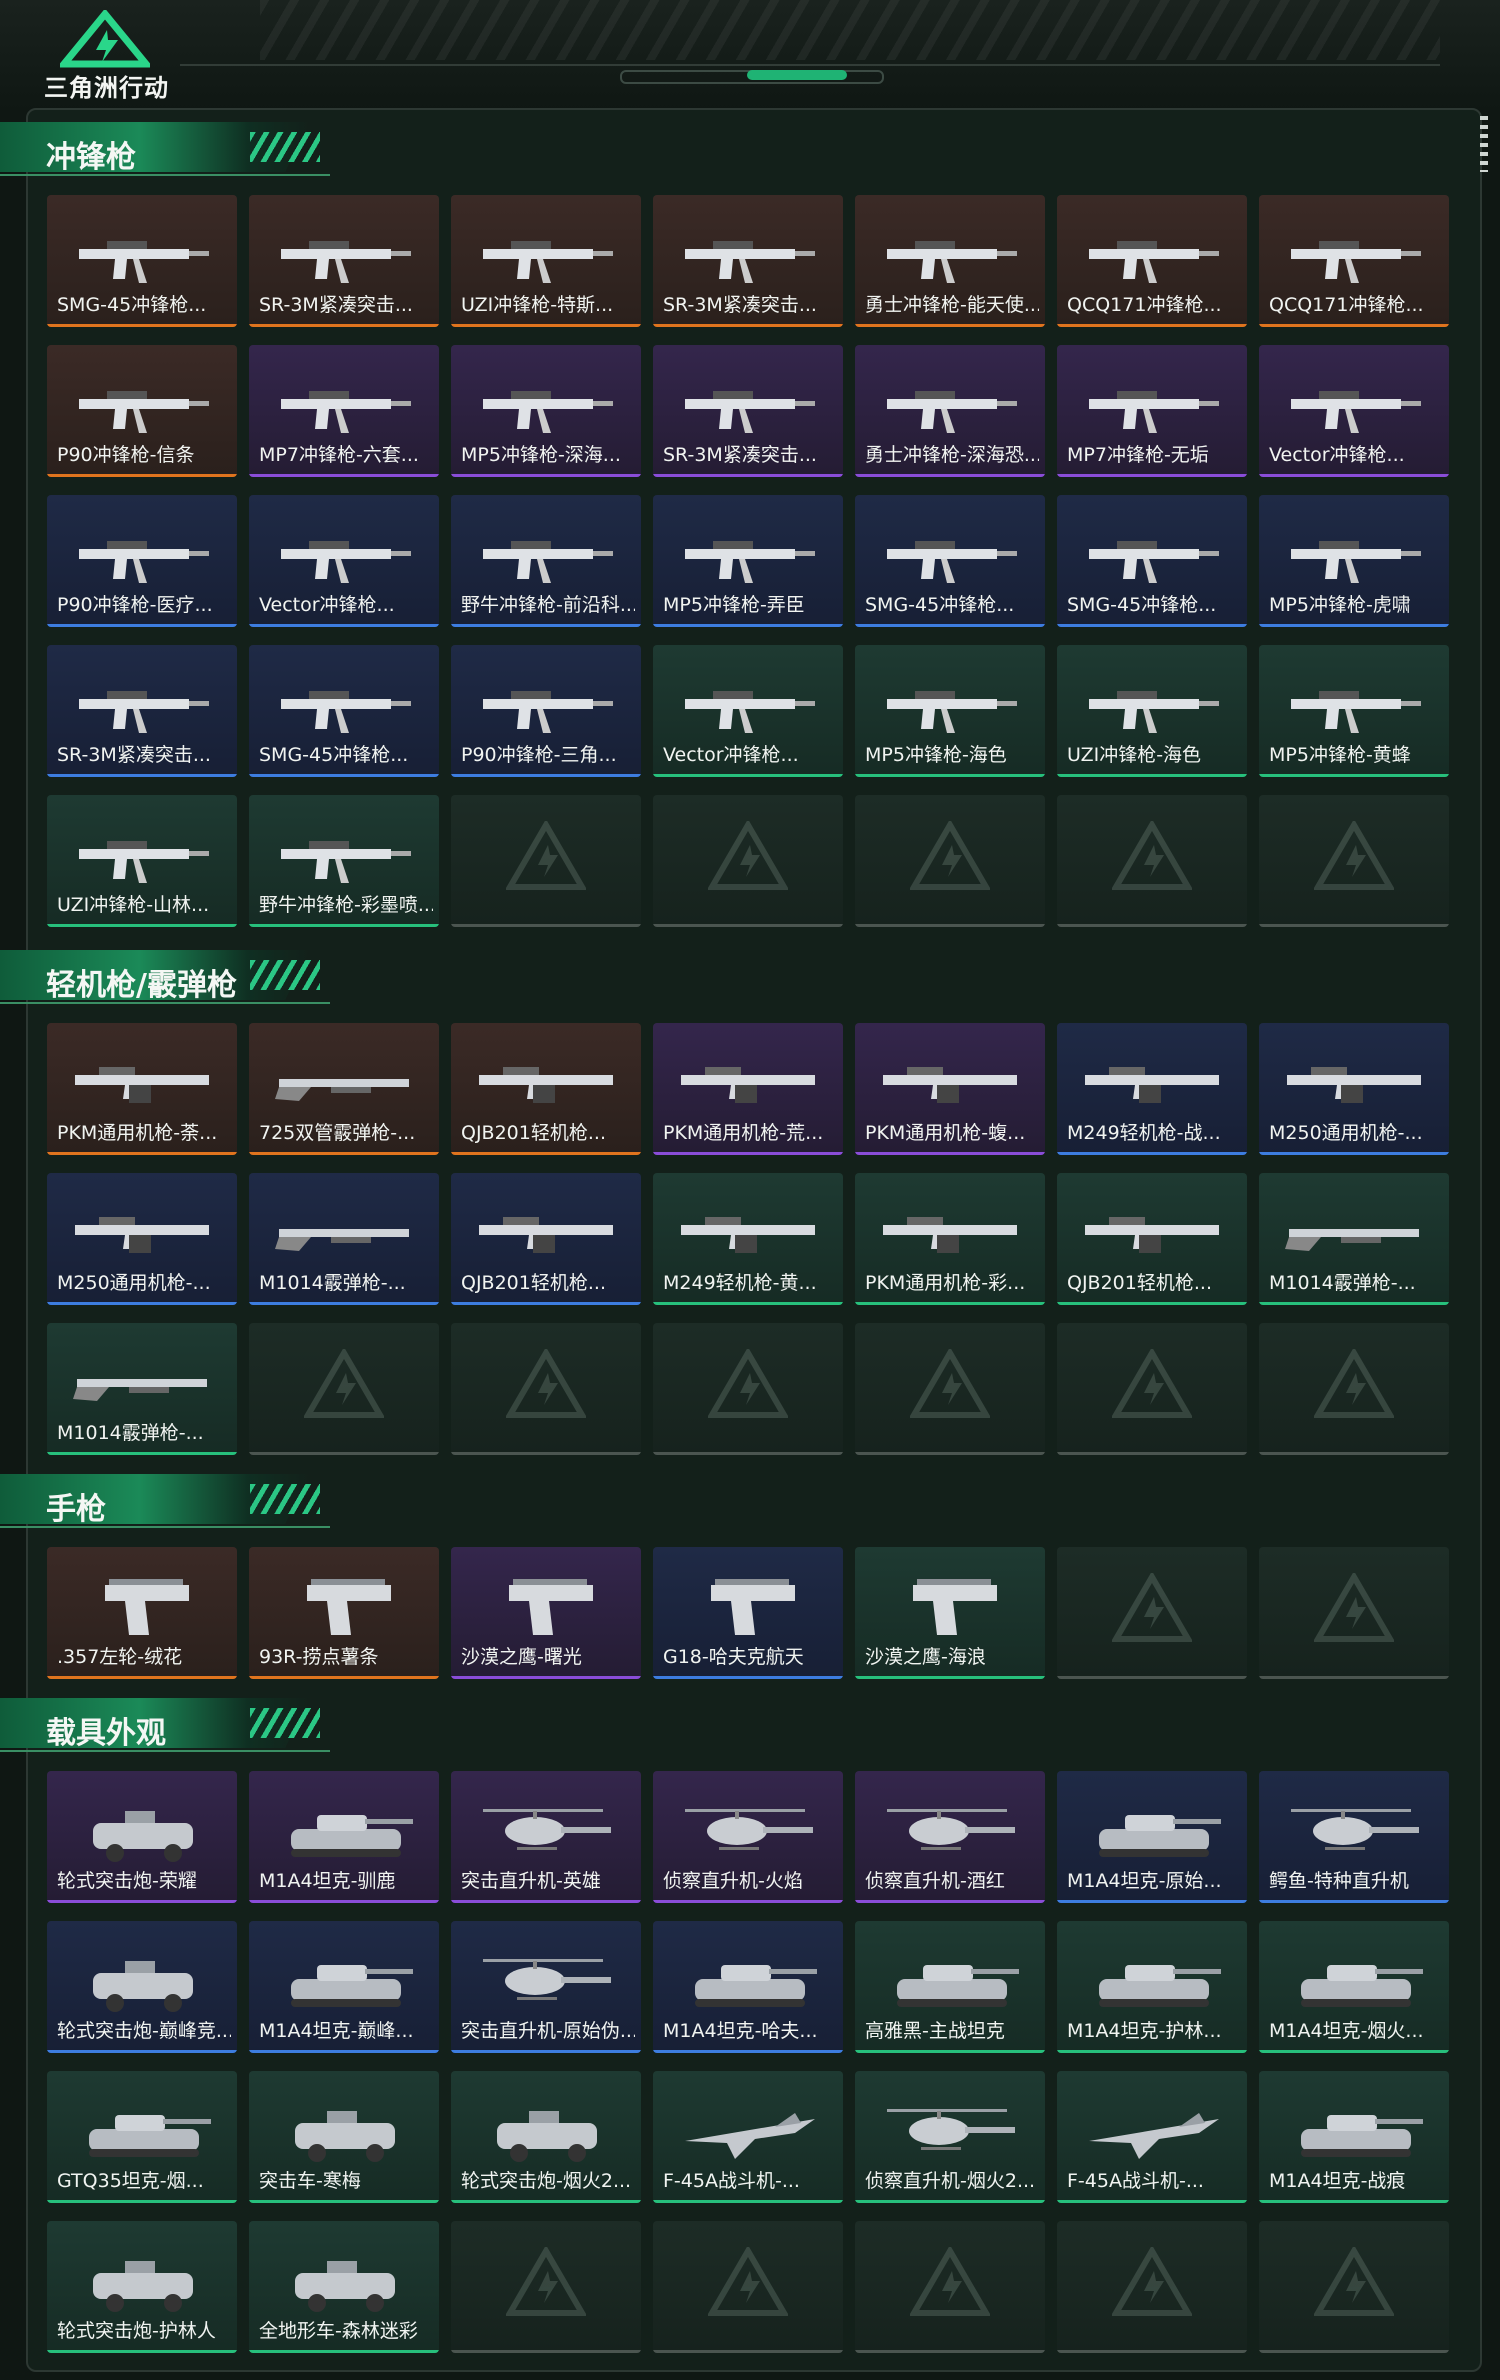  I want to click on item-tile: 突击车-寒梅, so click(344, 2137).